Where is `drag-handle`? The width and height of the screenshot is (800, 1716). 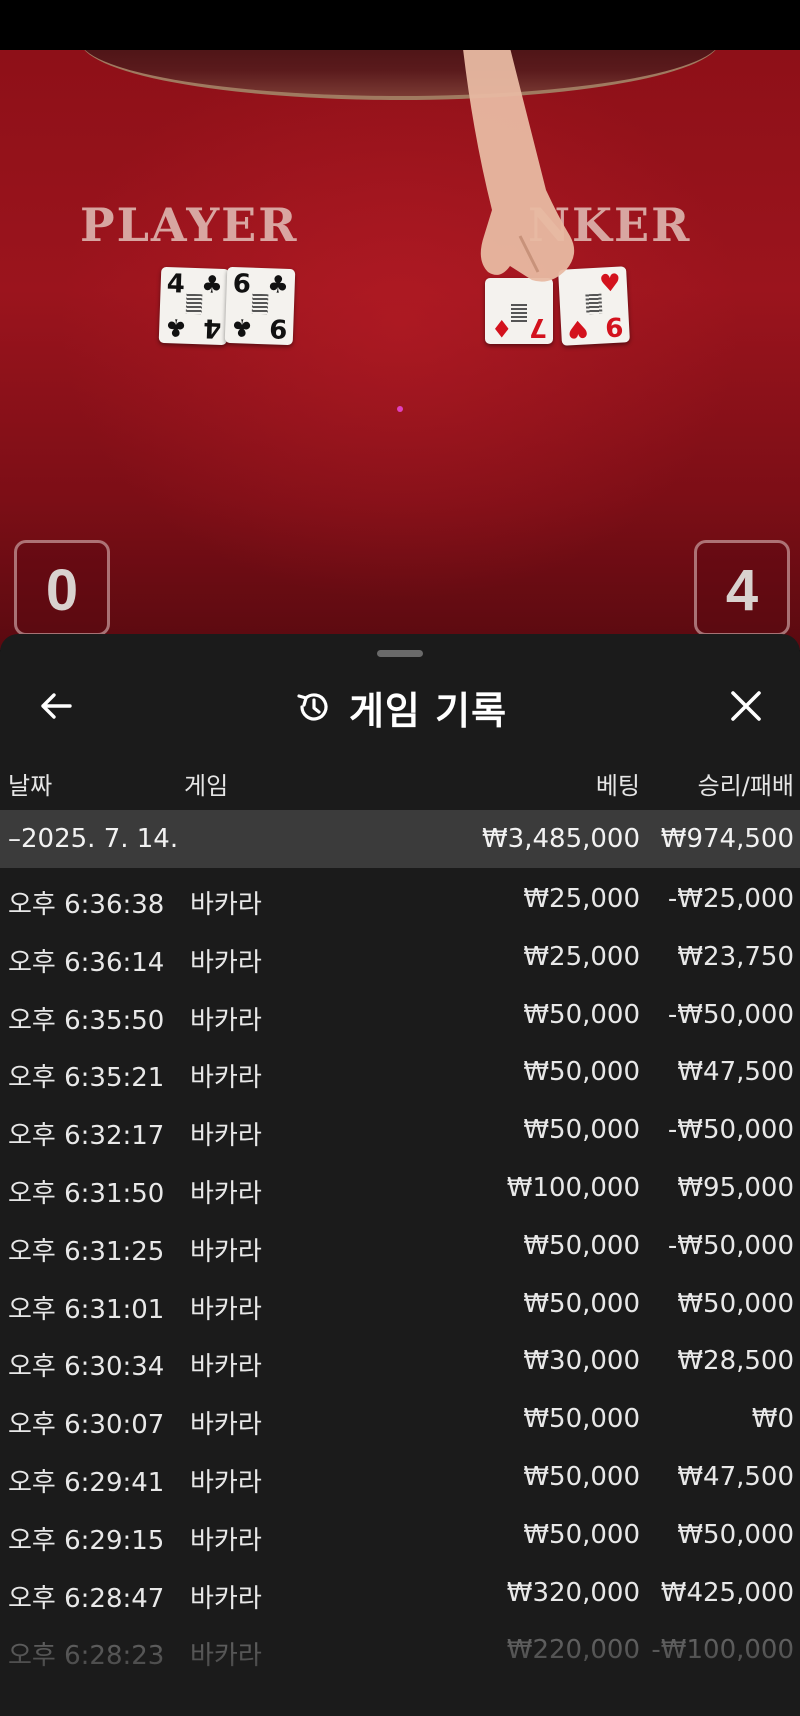 drag-handle is located at coordinates (400, 653).